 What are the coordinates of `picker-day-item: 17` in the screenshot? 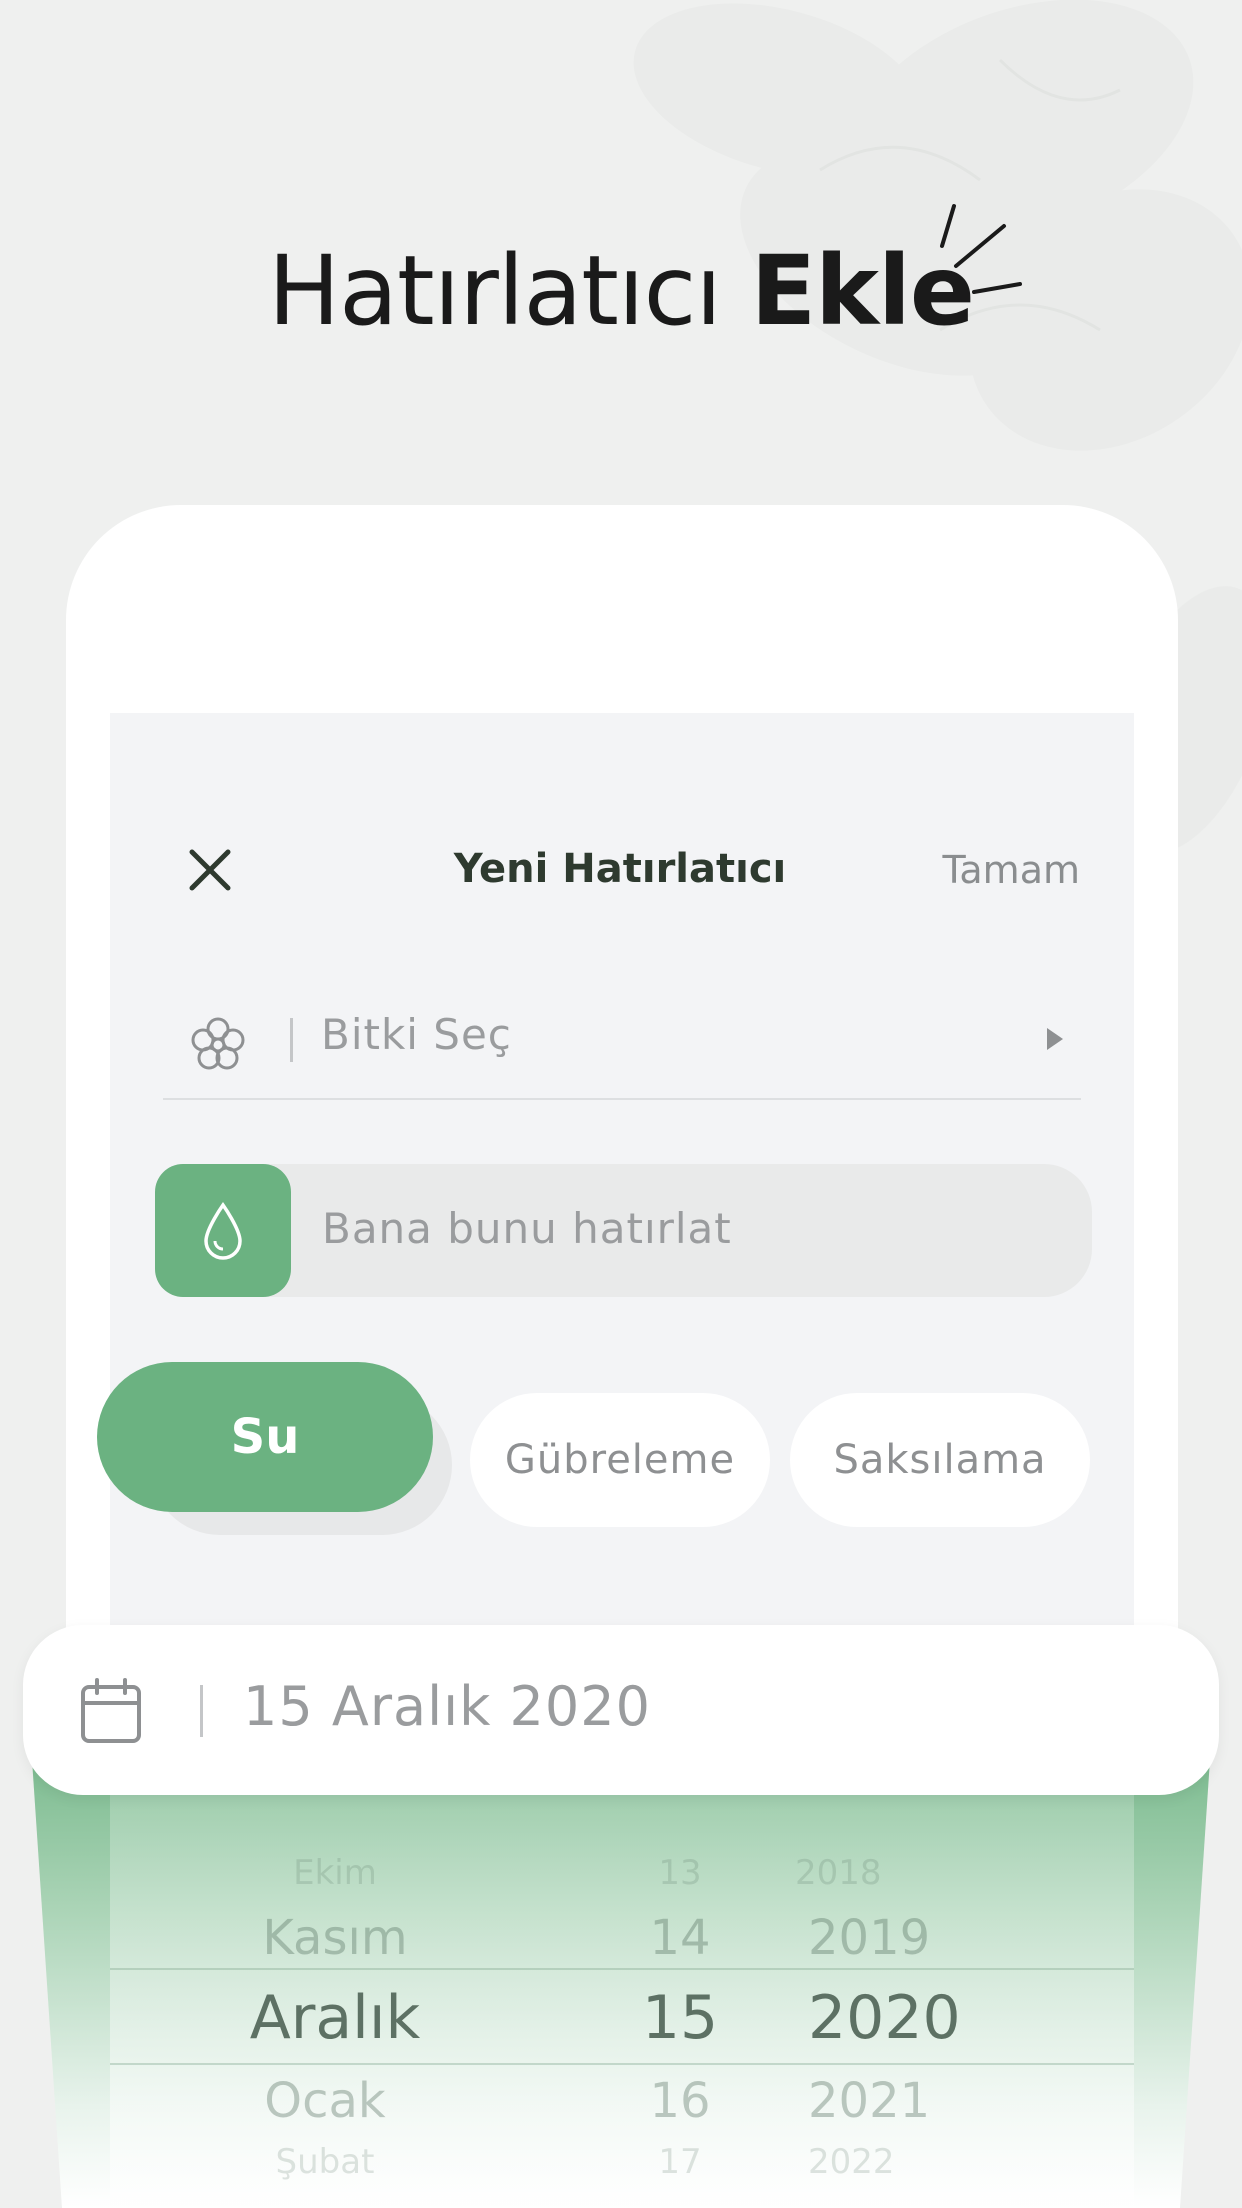 It's located at (680, 2162).